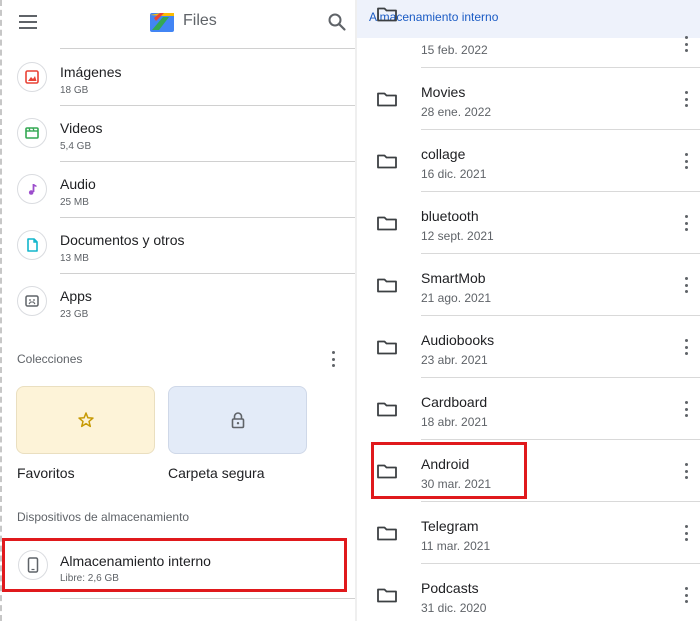 The width and height of the screenshot is (700, 621). Describe the element at coordinates (32, 301) in the screenshot. I see `apps-icon` at that location.